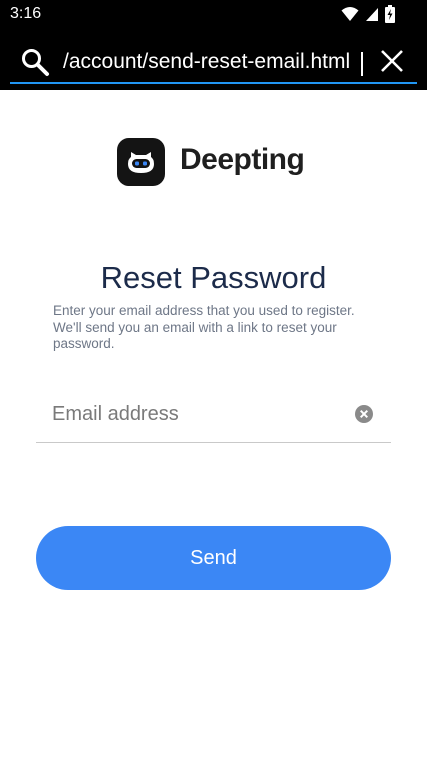  What do you see at coordinates (197, 414) in the screenshot?
I see `email-input` at bounding box center [197, 414].